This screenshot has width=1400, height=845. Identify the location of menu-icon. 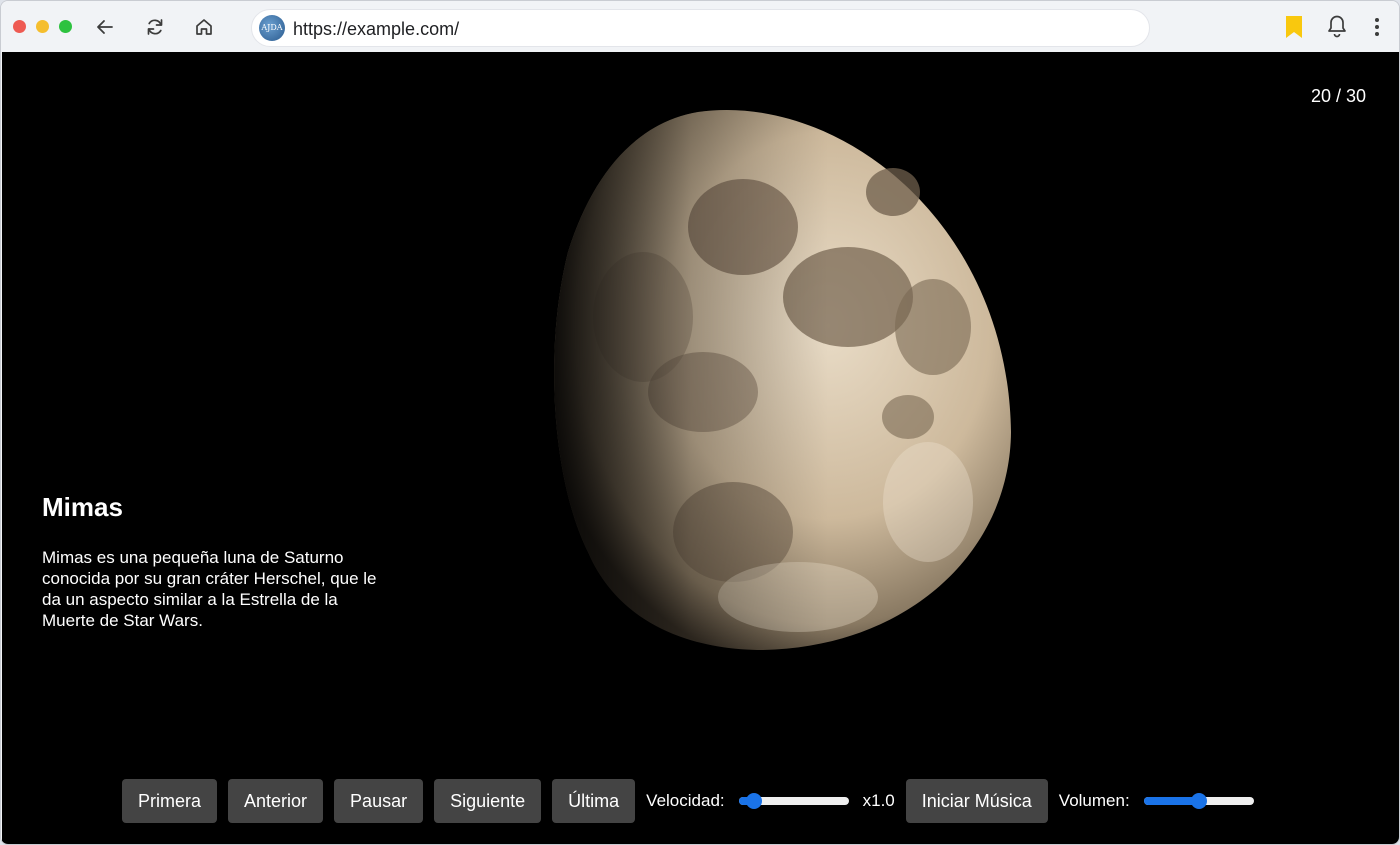
(1377, 27).